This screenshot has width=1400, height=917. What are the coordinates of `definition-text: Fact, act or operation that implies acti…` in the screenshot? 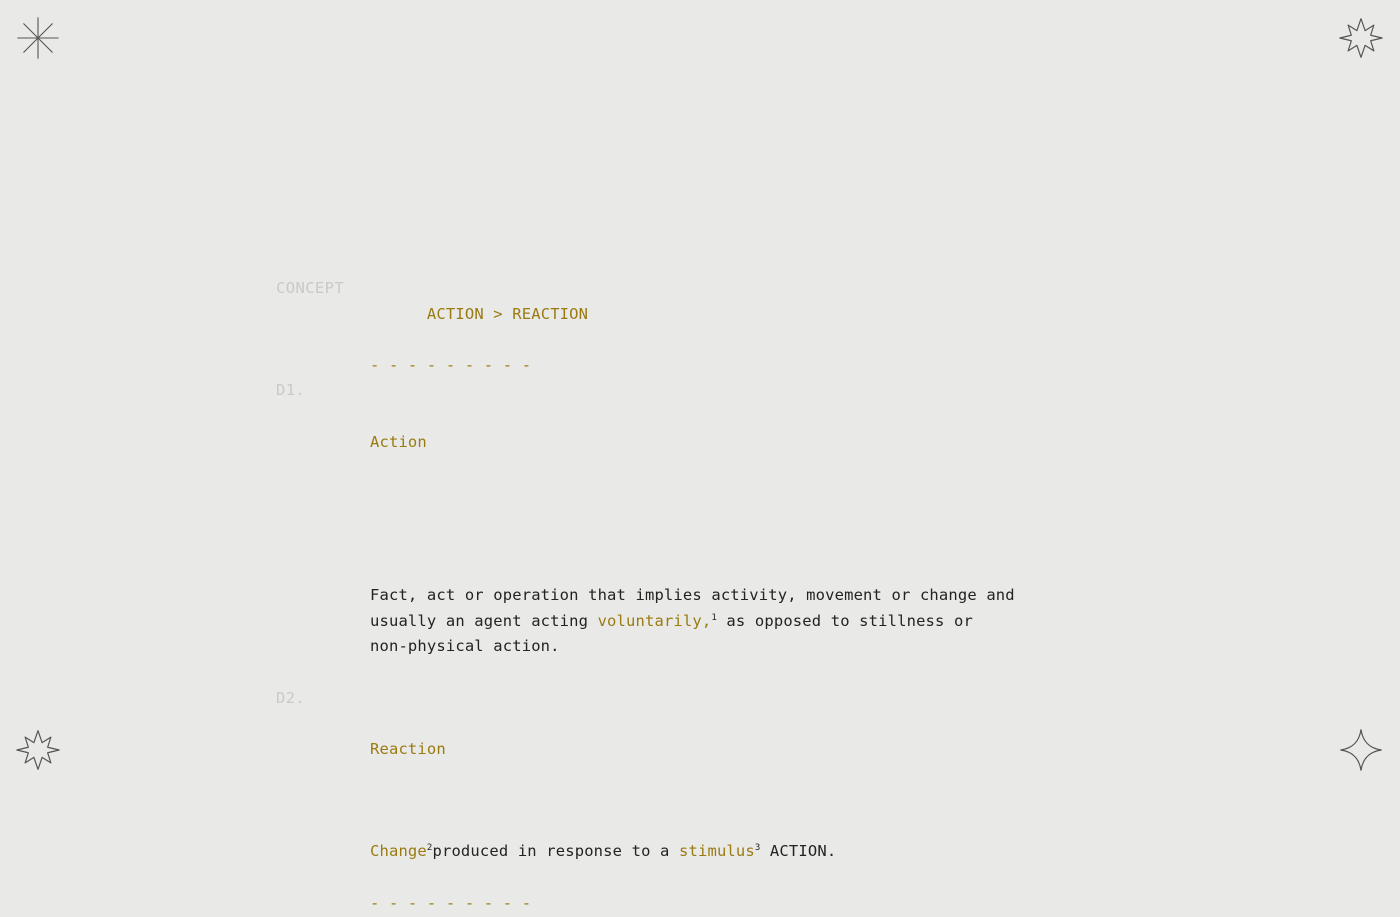 It's located at (692, 595).